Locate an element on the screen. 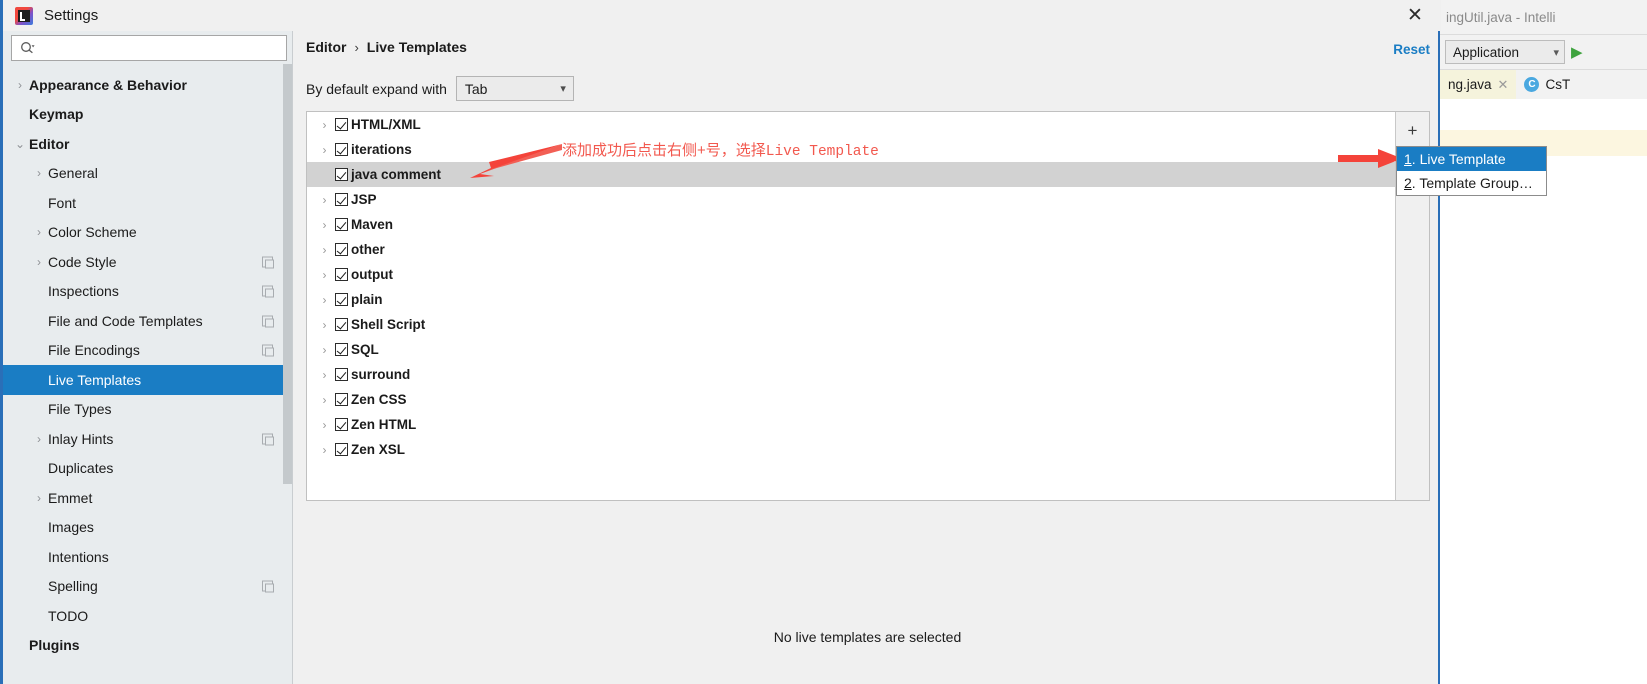 Image resolution: width=1647 pixels, height=684 pixels. sidebar-scrollbar is located at coordinates (287, 374).